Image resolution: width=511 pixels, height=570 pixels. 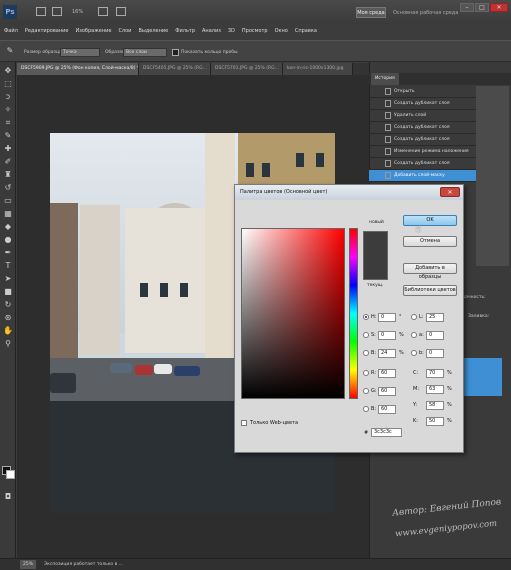 I want to click on menu-image: Изображение, so click(x=93, y=31).